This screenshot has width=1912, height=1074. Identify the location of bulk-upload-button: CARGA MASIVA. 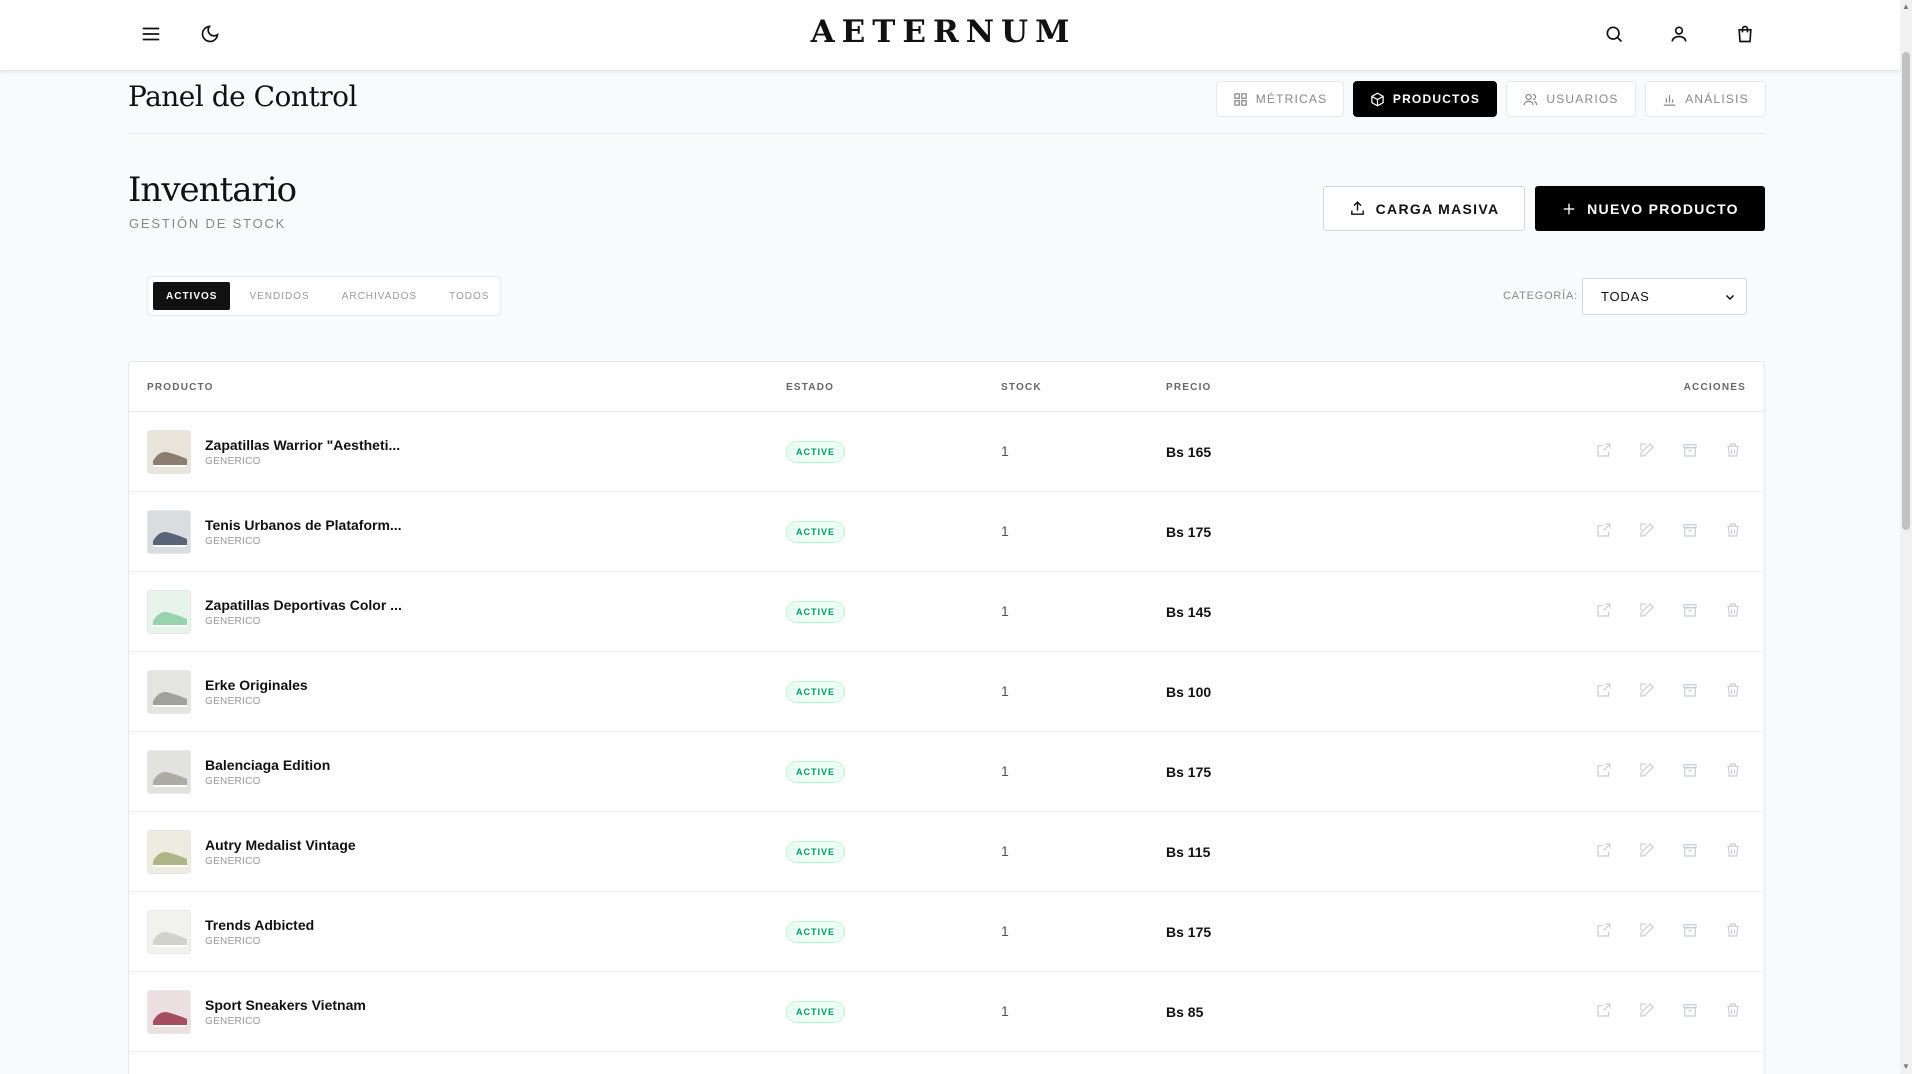
(1424, 208).